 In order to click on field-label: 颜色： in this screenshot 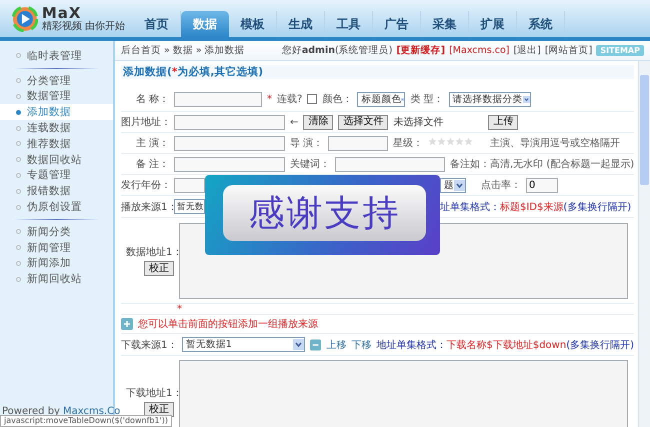, I will do `click(337, 99)`.